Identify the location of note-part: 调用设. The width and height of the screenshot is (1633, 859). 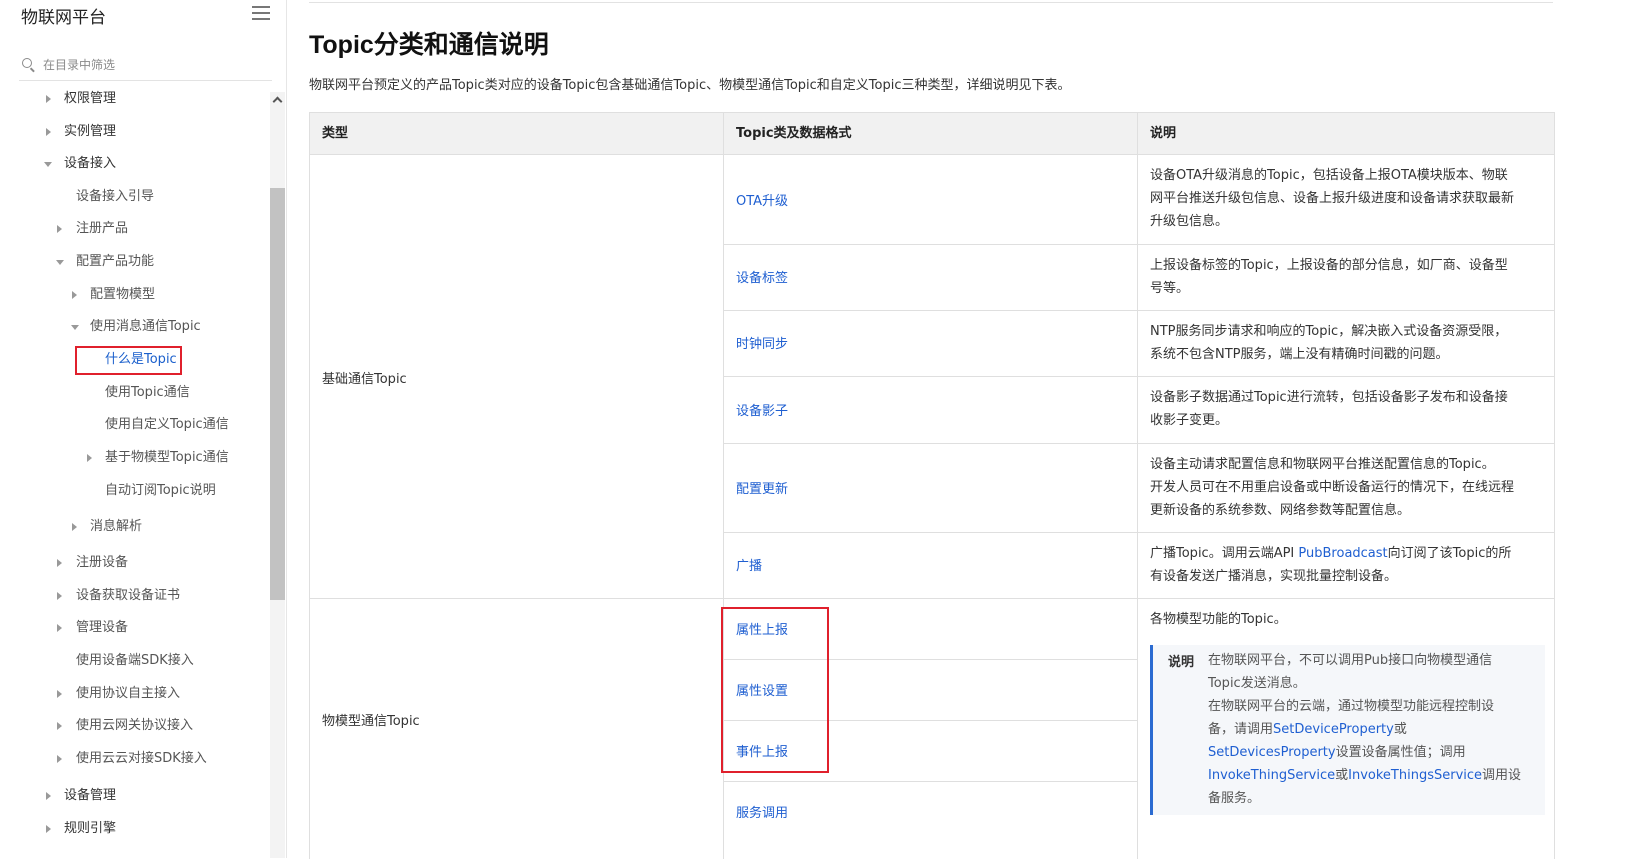
(1502, 775).